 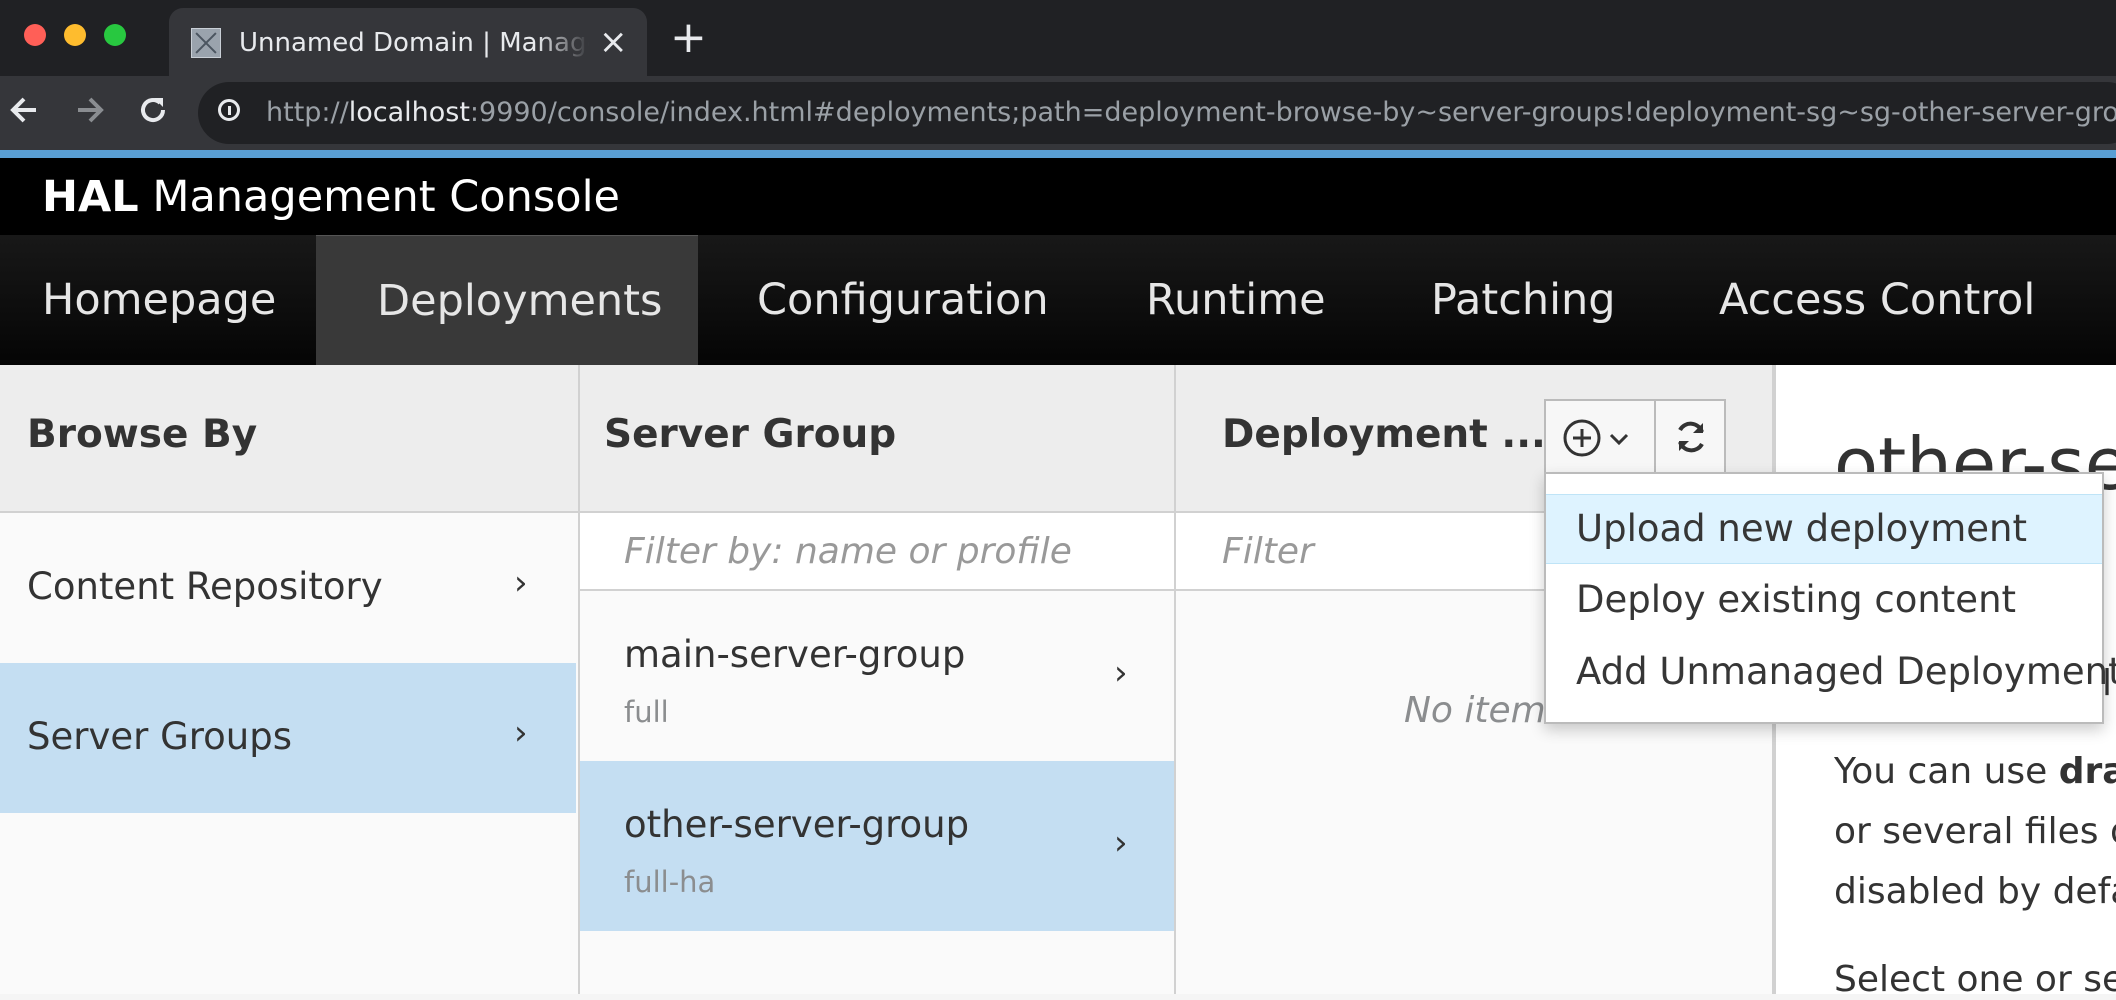 I want to click on forward-arrow-icon, so click(x=90, y=115).